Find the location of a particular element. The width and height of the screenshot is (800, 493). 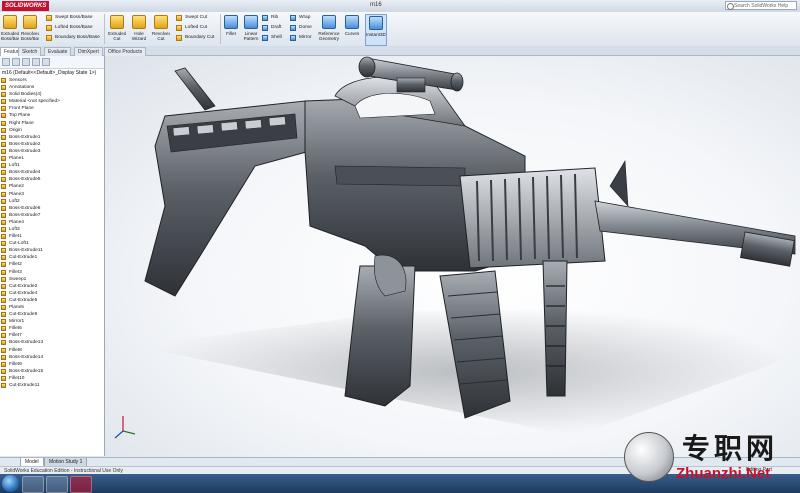

solidworks-logo: SOLIDWORKS is located at coordinates (26, 6).